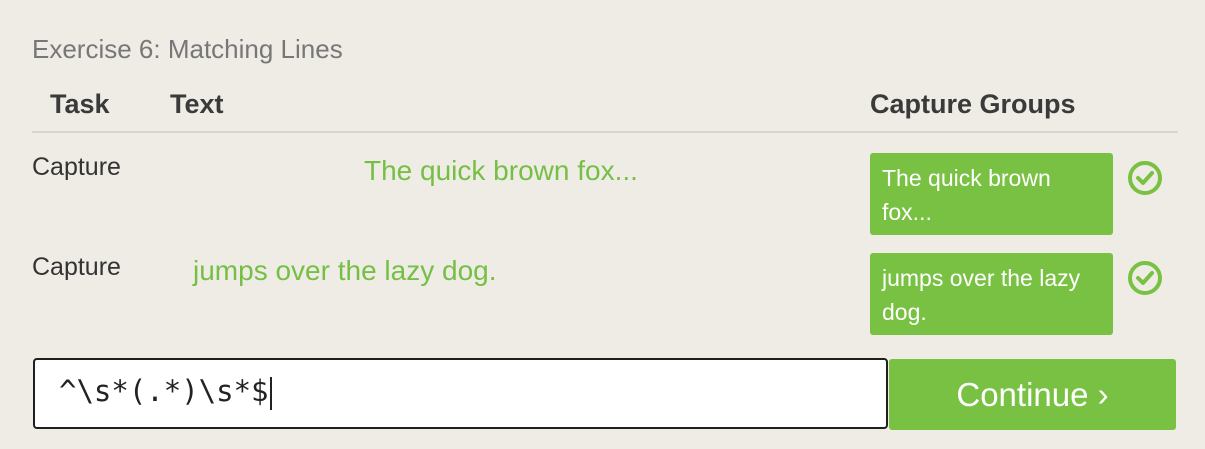  Describe the element at coordinates (973, 104) in the screenshot. I see `column-header-capture-groups: Capture Groups` at that location.